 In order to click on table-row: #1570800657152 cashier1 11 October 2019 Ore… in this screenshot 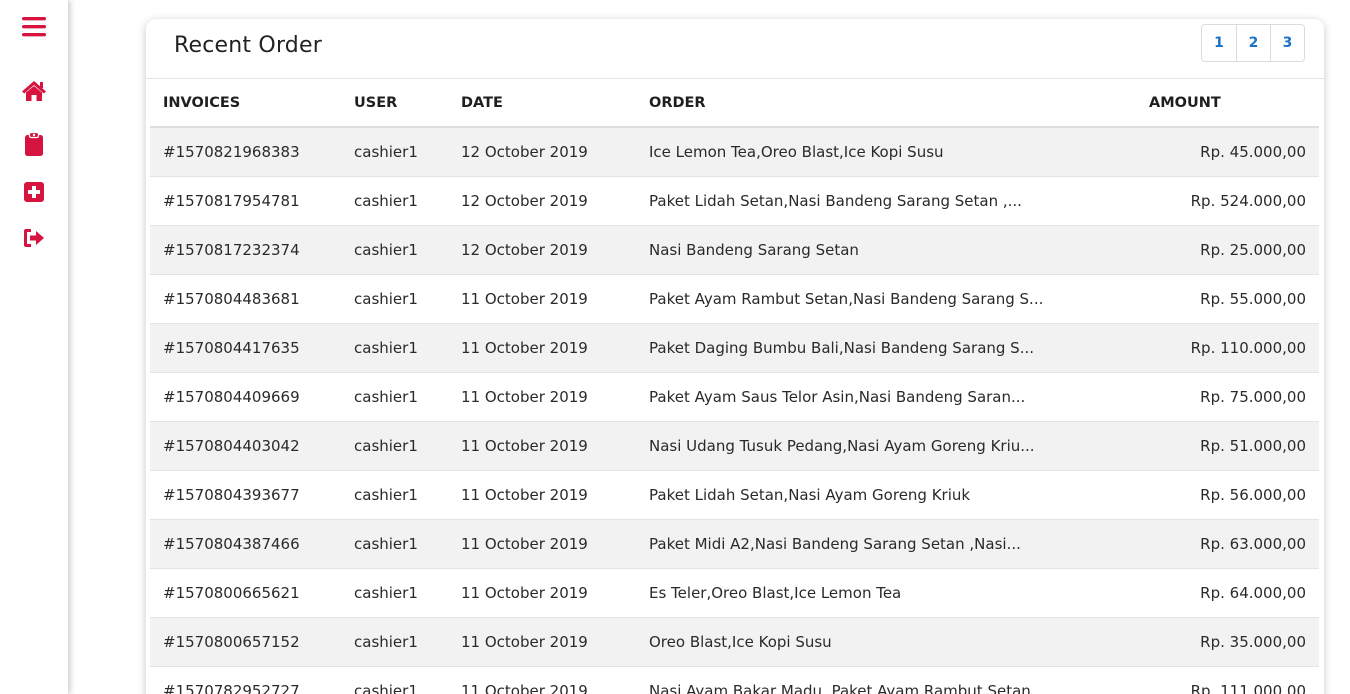, I will do `click(734, 641)`.